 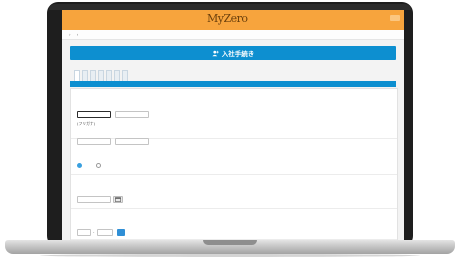 I want to click on app-logo: MyZero, so click(x=227, y=19).